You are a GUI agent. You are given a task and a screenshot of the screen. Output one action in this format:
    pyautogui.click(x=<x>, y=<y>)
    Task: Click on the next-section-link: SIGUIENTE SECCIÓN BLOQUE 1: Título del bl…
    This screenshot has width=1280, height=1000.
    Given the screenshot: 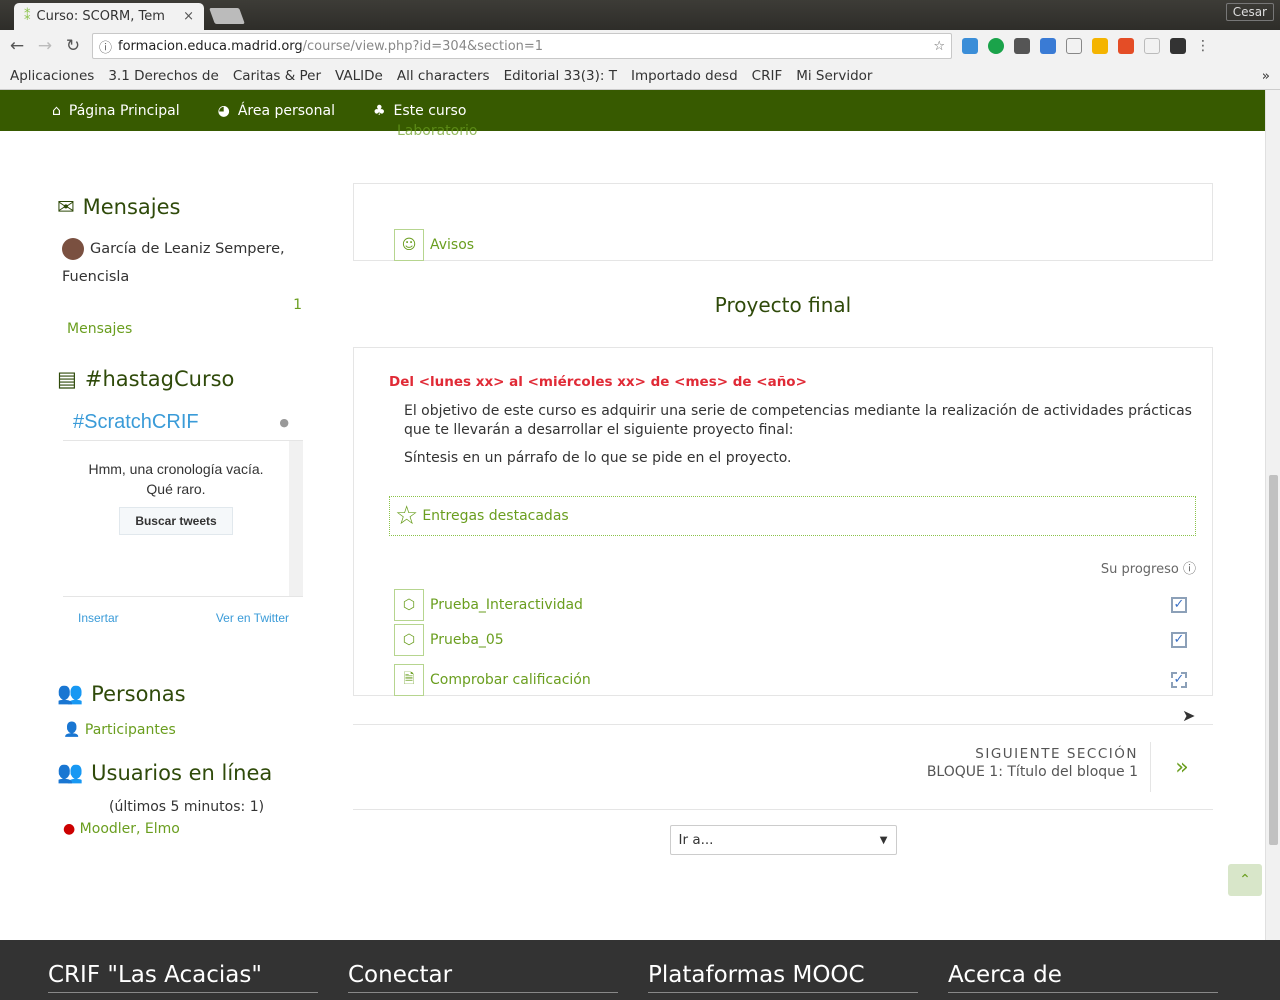 What is the action you would take?
    pyautogui.click(x=1039, y=767)
    